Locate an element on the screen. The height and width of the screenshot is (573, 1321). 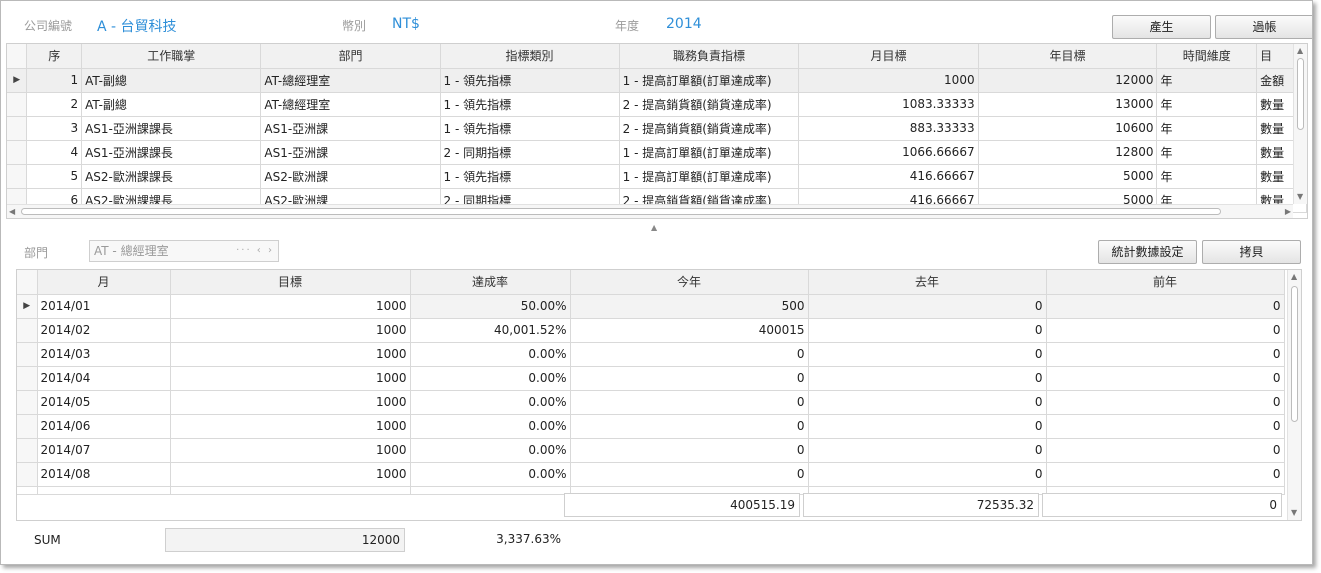
table-cell: 1083.33333 is located at coordinates (888, 104).